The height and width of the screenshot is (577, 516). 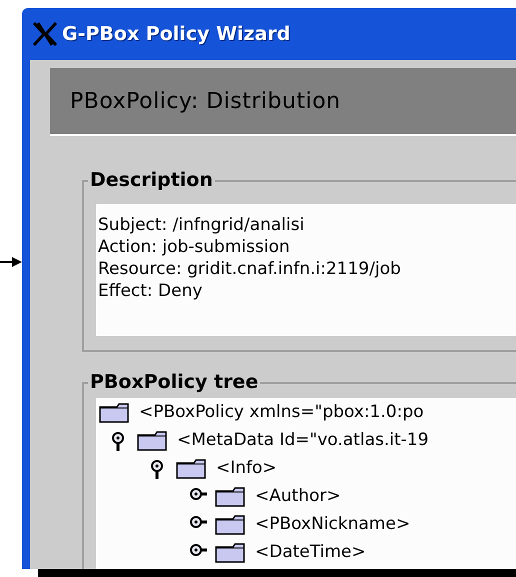 What do you see at coordinates (150, 291) in the screenshot?
I see `description-line: Effect: Deny` at bounding box center [150, 291].